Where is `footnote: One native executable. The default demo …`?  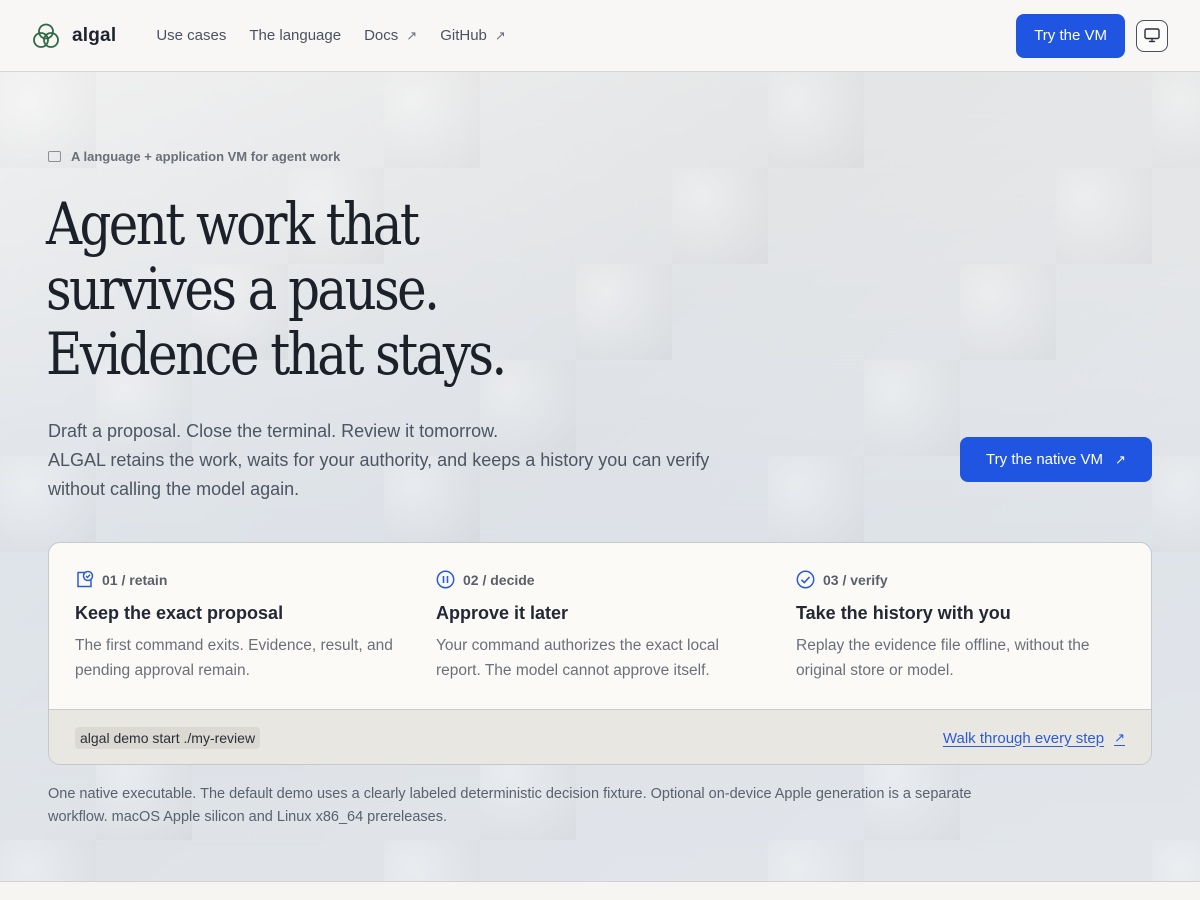
footnote: One native executable. The default demo … is located at coordinates (510, 805).